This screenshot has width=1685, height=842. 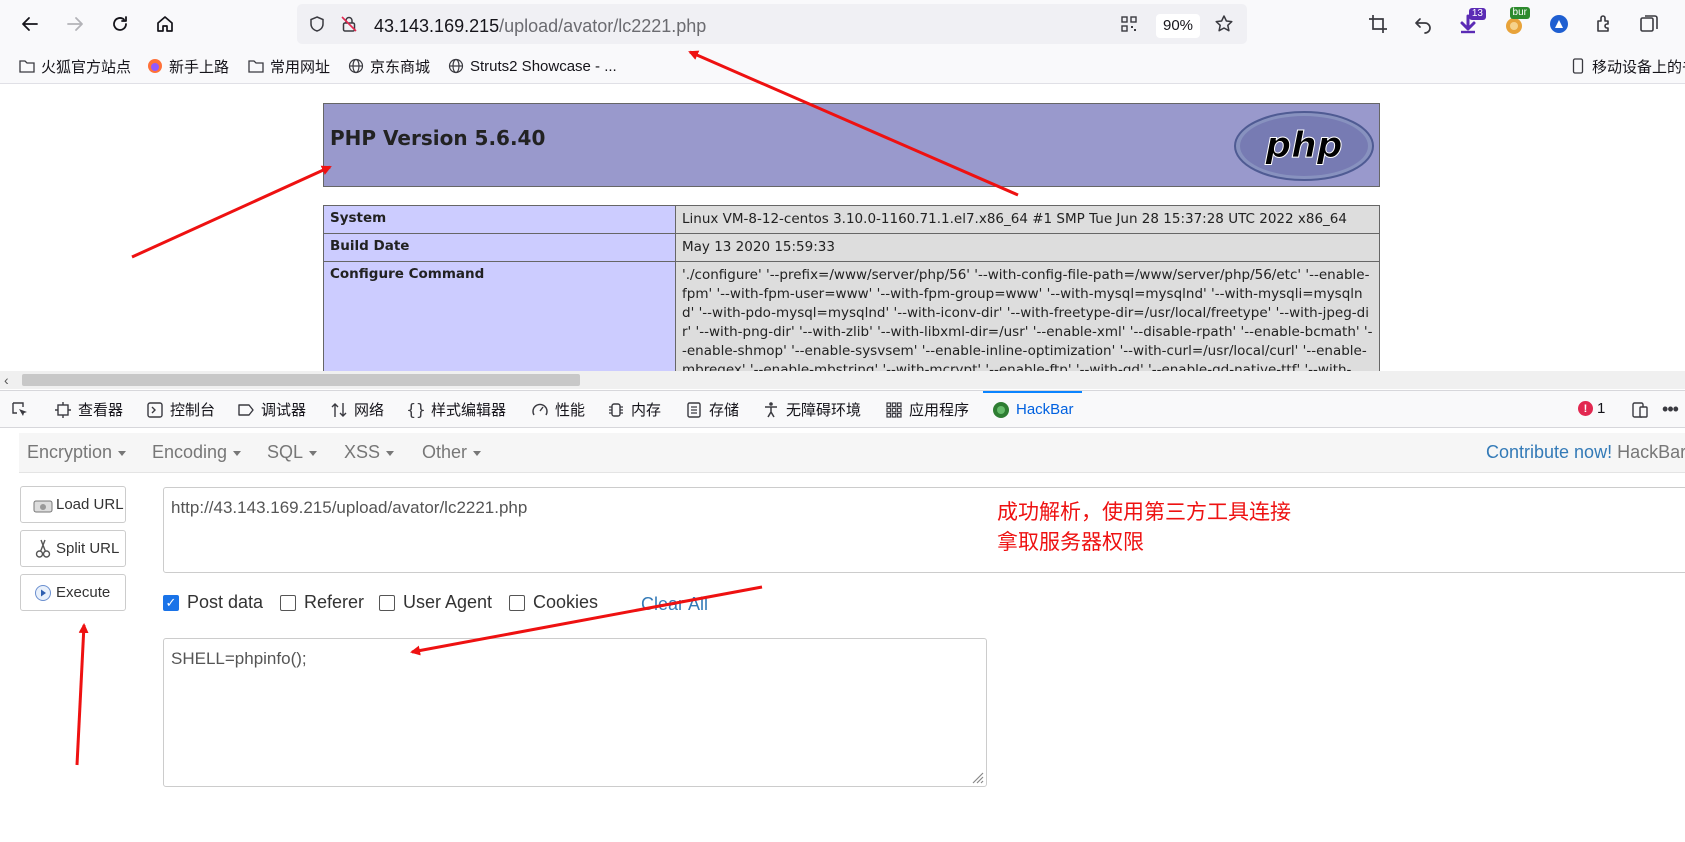 I want to click on bookmark-common-sites: 常用网址, so click(x=288, y=66).